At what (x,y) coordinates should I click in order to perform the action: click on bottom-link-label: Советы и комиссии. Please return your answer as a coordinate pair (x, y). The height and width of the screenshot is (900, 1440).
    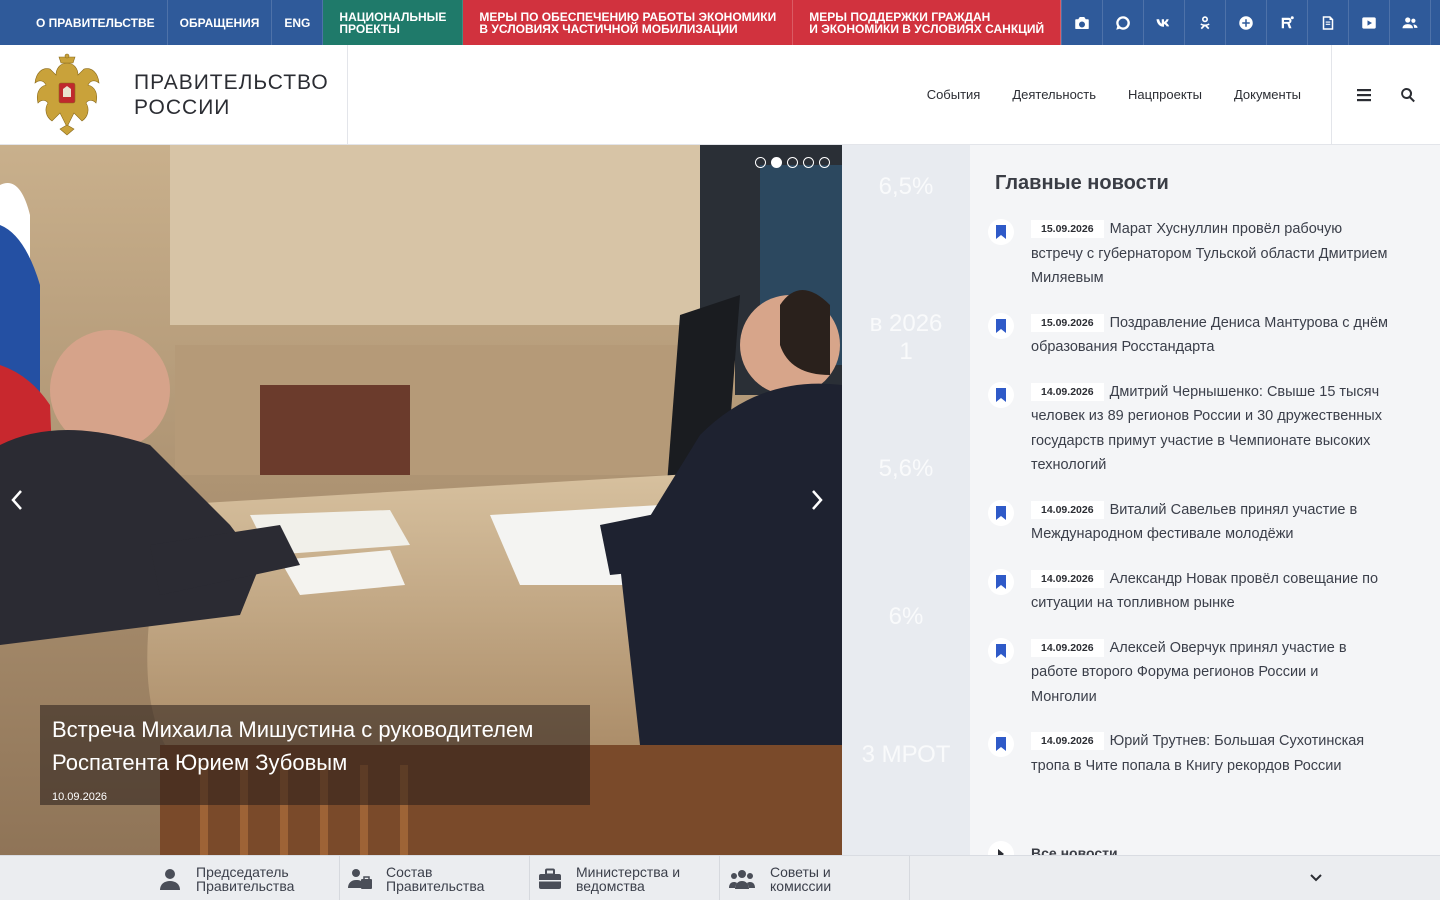
    Looking at the image, I should click on (830, 879).